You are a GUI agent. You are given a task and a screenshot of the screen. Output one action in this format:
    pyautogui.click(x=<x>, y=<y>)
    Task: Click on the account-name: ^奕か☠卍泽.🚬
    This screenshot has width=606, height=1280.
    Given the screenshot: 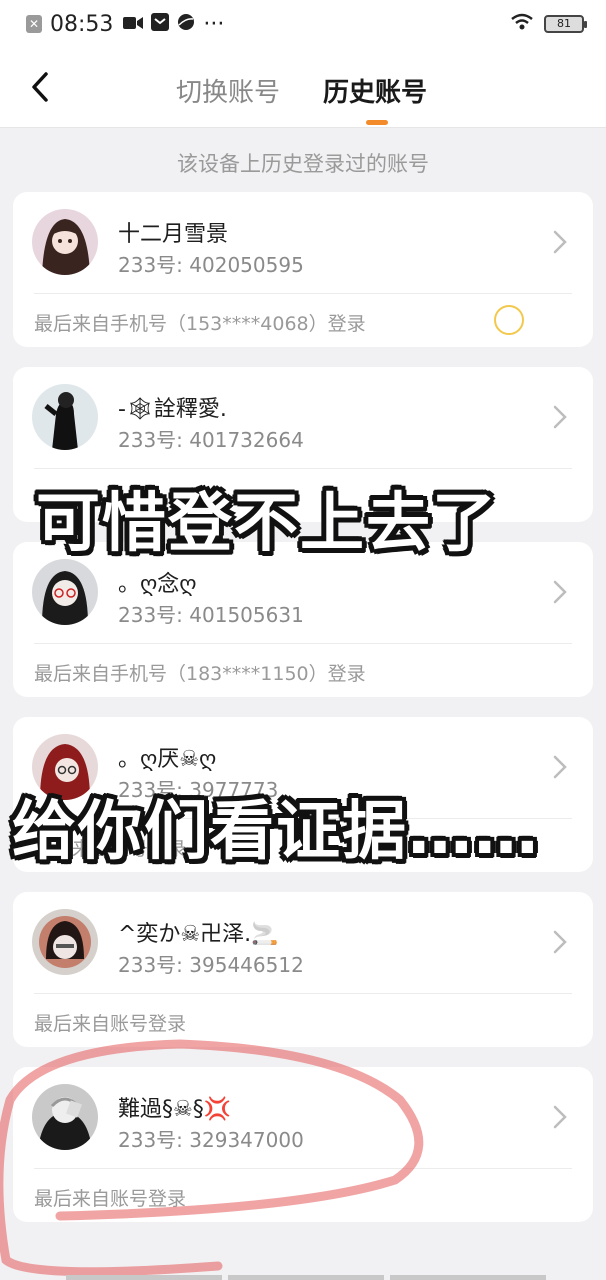 What is the action you would take?
    pyautogui.click(x=198, y=934)
    